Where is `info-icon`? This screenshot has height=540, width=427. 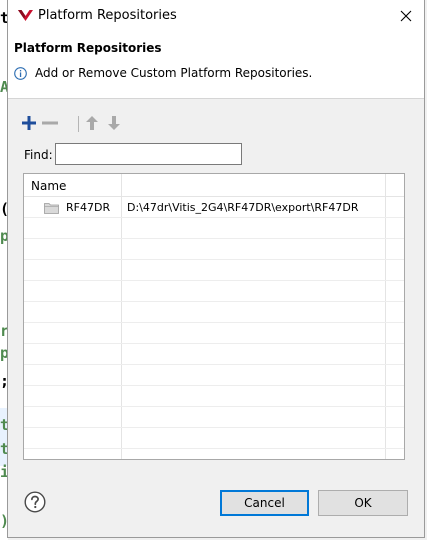
info-icon is located at coordinates (20, 73).